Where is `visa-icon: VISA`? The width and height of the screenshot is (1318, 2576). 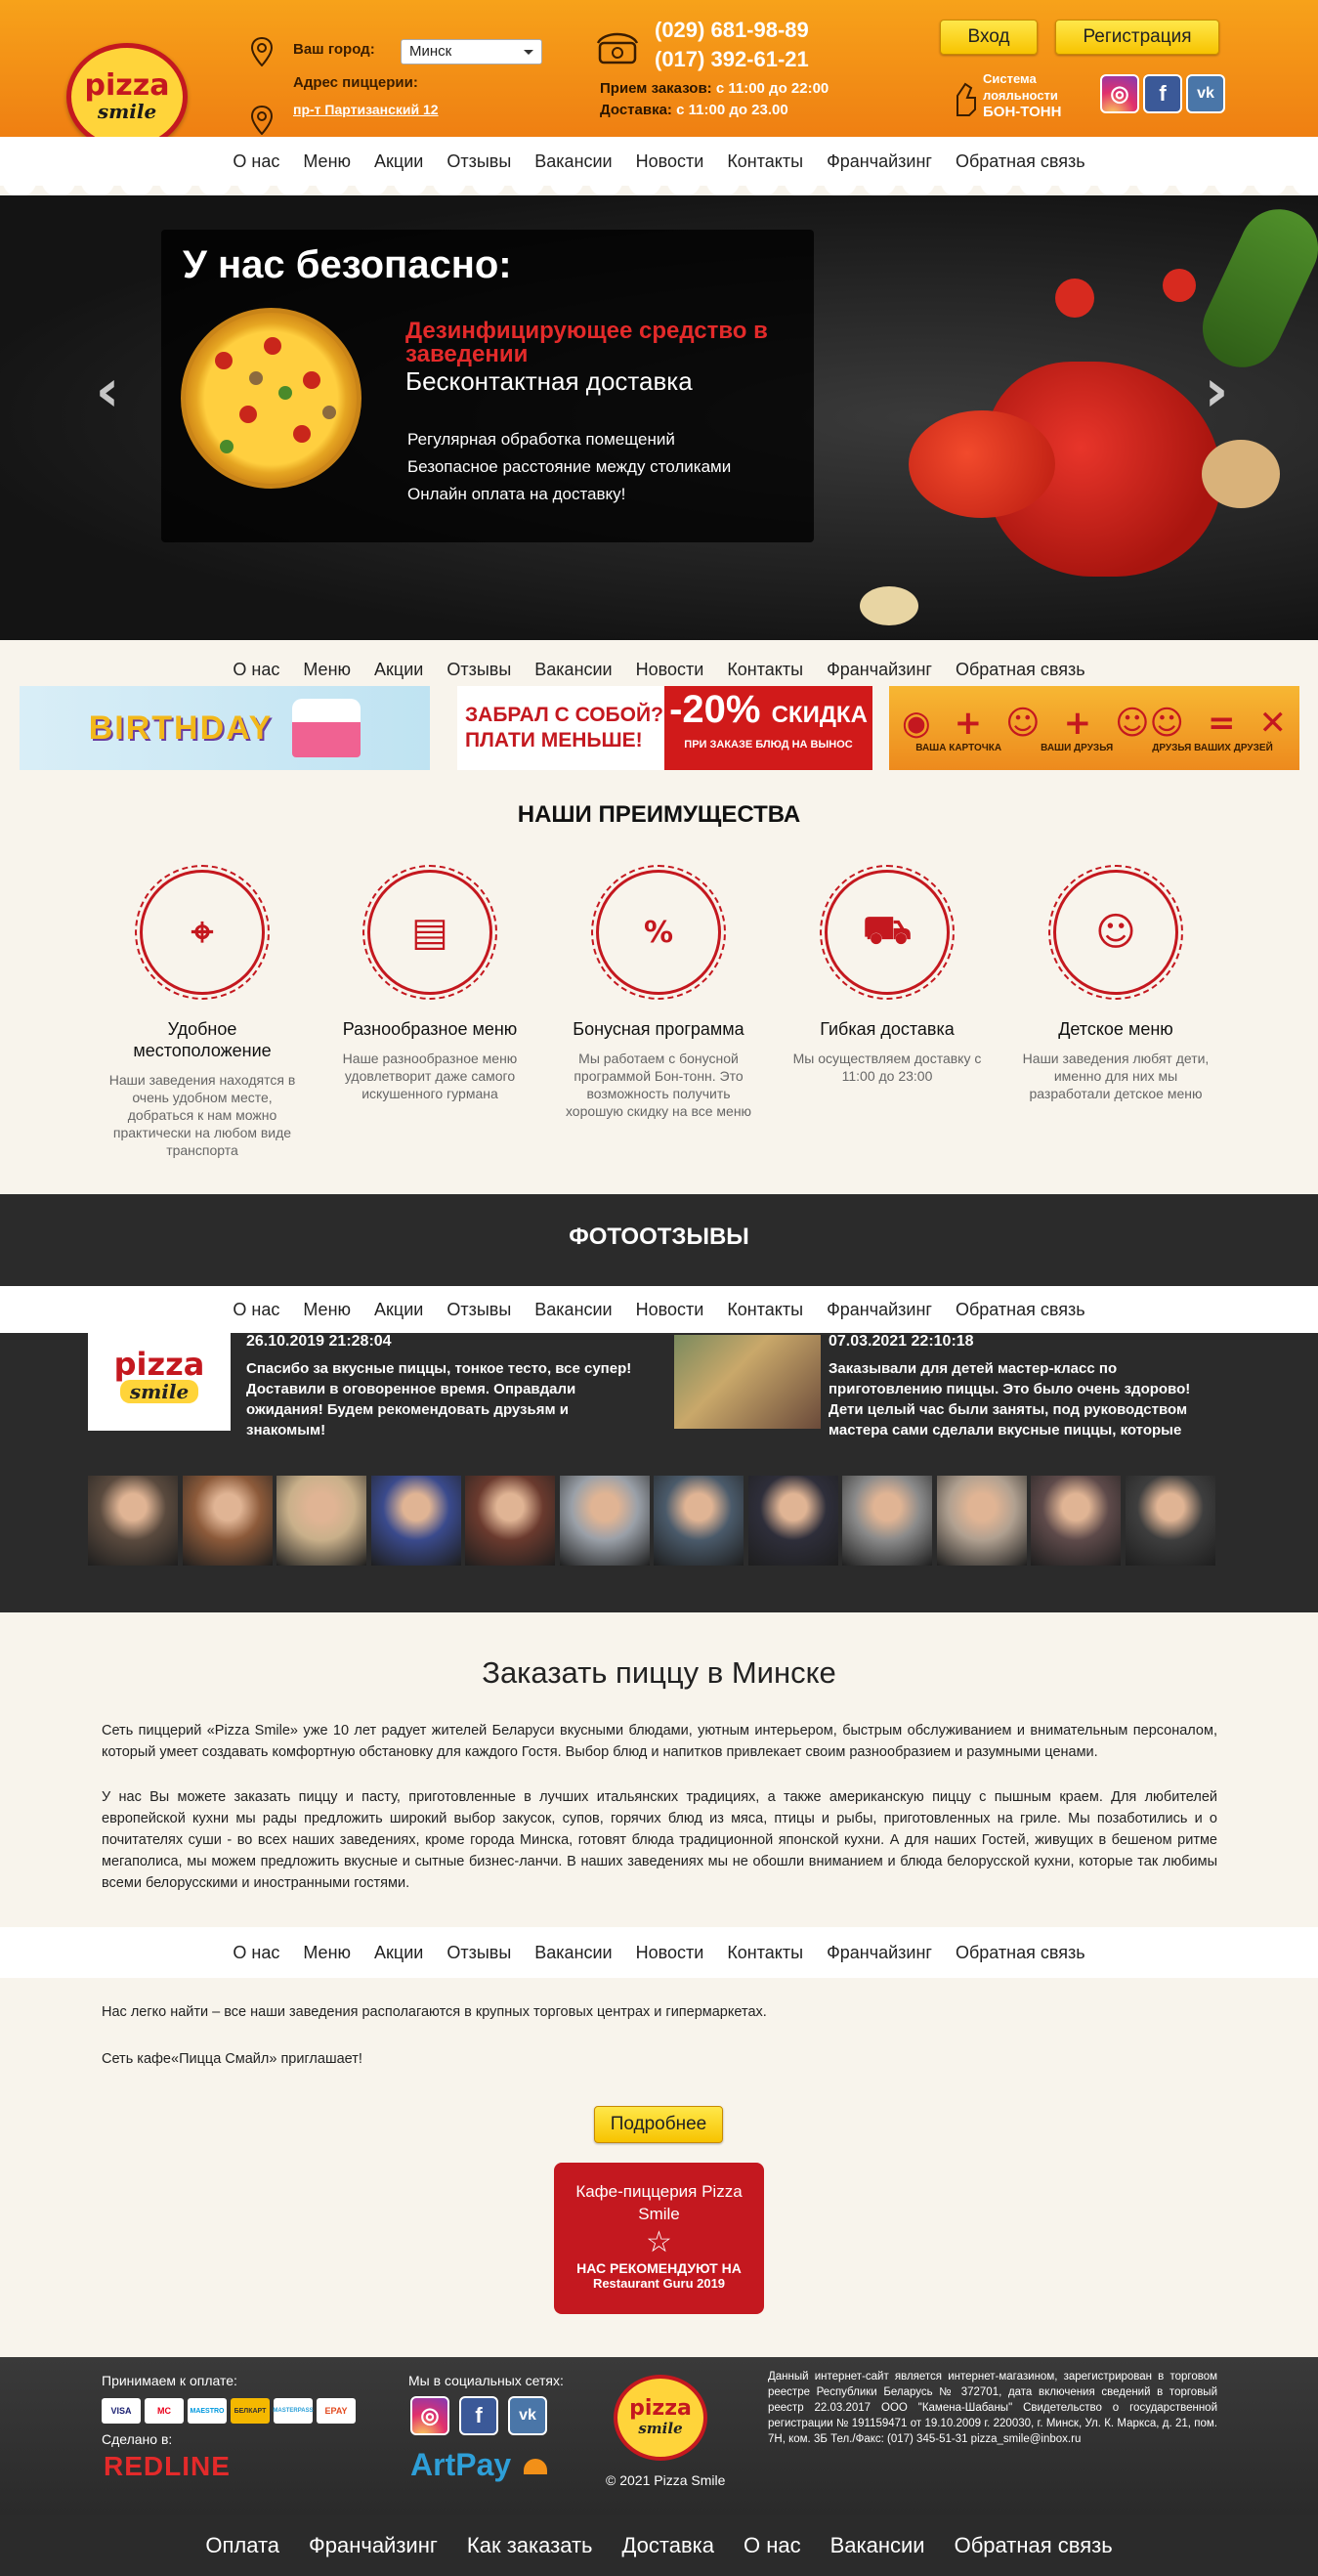
visa-icon: VISA is located at coordinates (122, 2411).